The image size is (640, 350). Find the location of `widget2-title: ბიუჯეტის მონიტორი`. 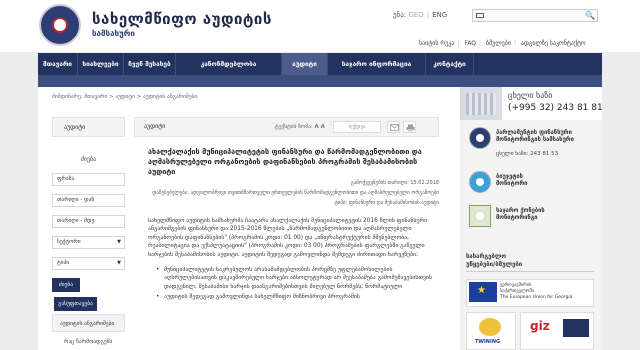

widget2-title: ბიუჯეტის მონიტორი is located at coordinates (512, 180).